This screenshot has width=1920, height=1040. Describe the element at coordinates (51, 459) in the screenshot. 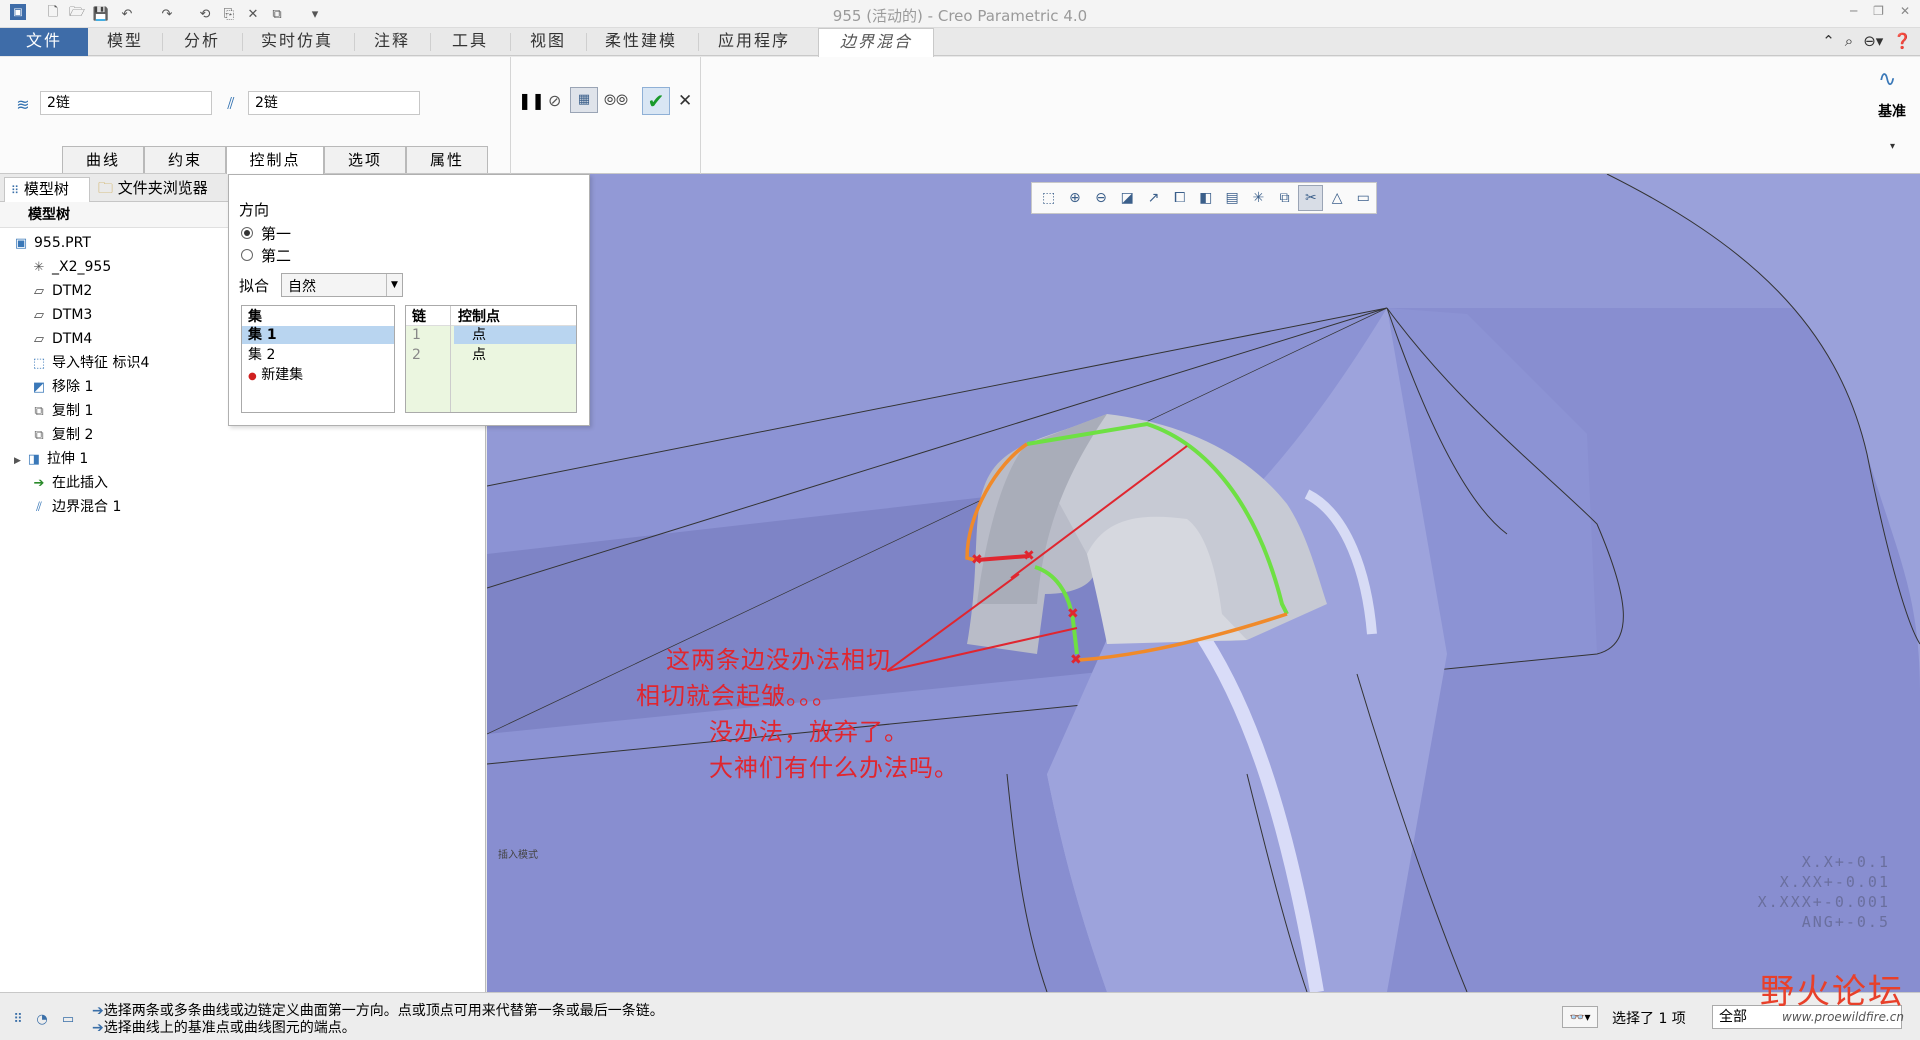

I see `tree-item-extrude: ▶ ◨ 拉伸 1` at that location.